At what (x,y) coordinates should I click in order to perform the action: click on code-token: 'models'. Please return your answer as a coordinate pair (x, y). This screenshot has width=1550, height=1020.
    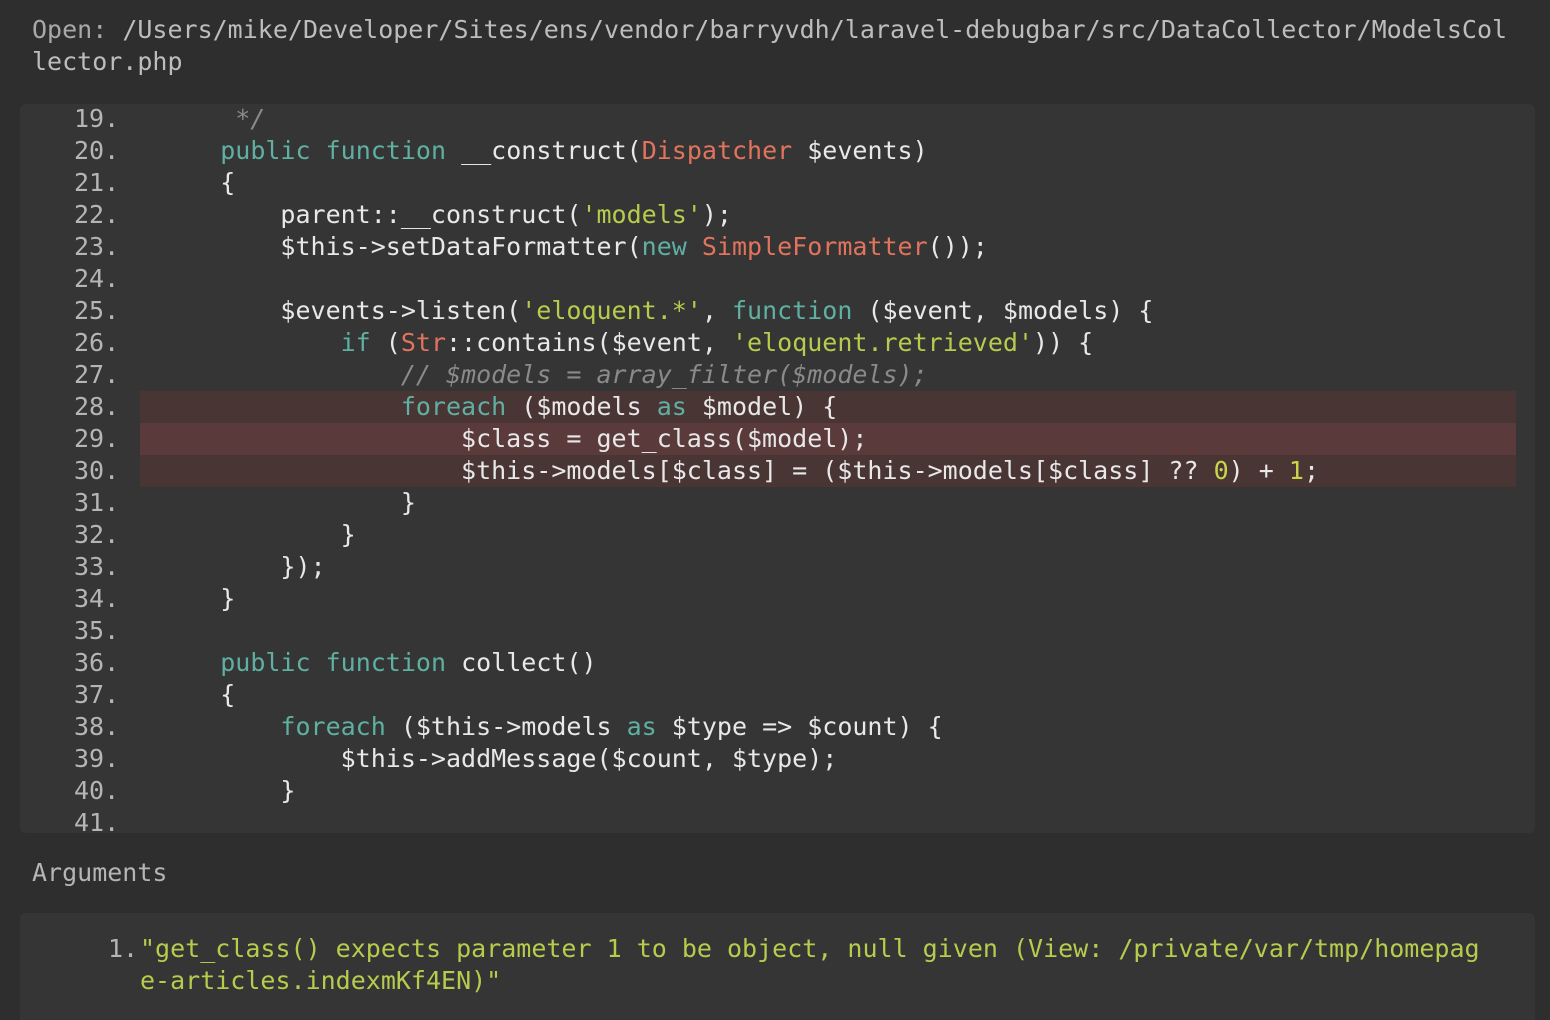
    Looking at the image, I should click on (641, 214).